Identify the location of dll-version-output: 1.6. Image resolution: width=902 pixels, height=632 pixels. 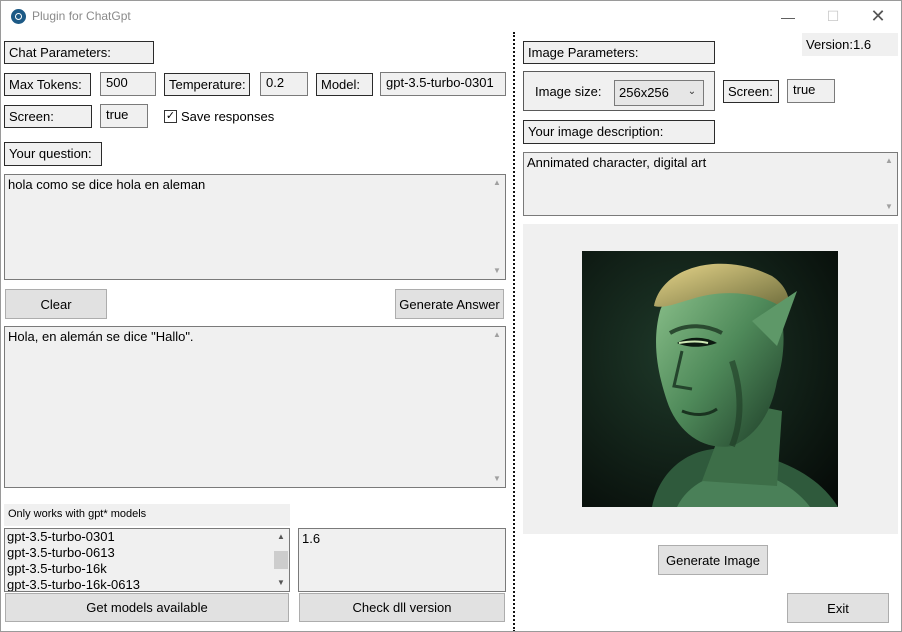
(402, 560).